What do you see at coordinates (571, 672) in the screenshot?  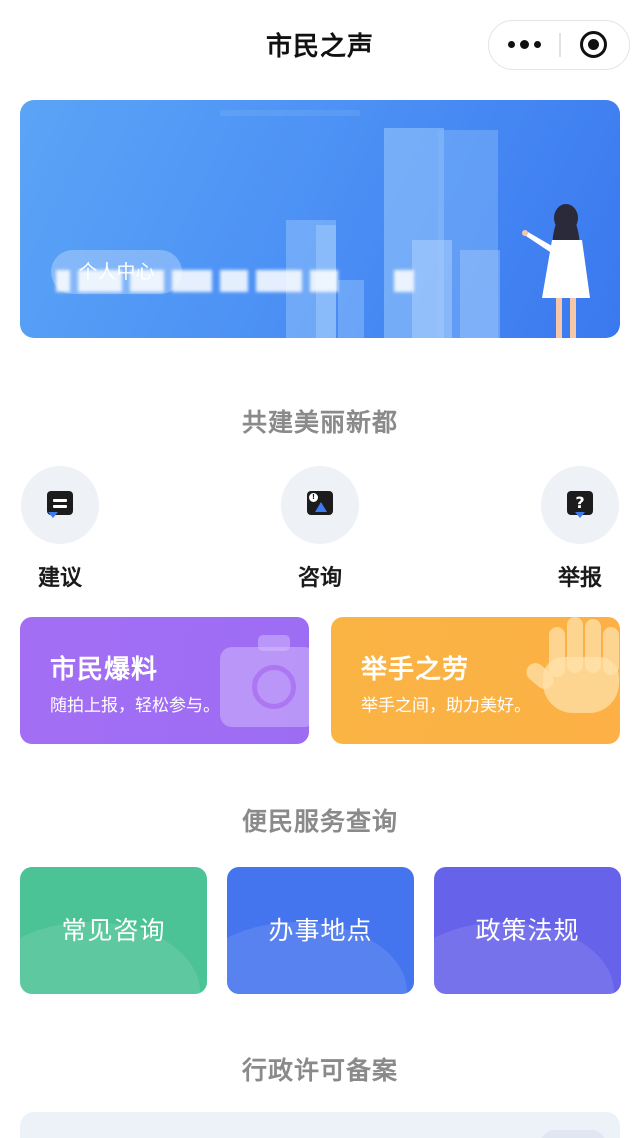 I see `hand-icon` at bounding box center [571, 672].